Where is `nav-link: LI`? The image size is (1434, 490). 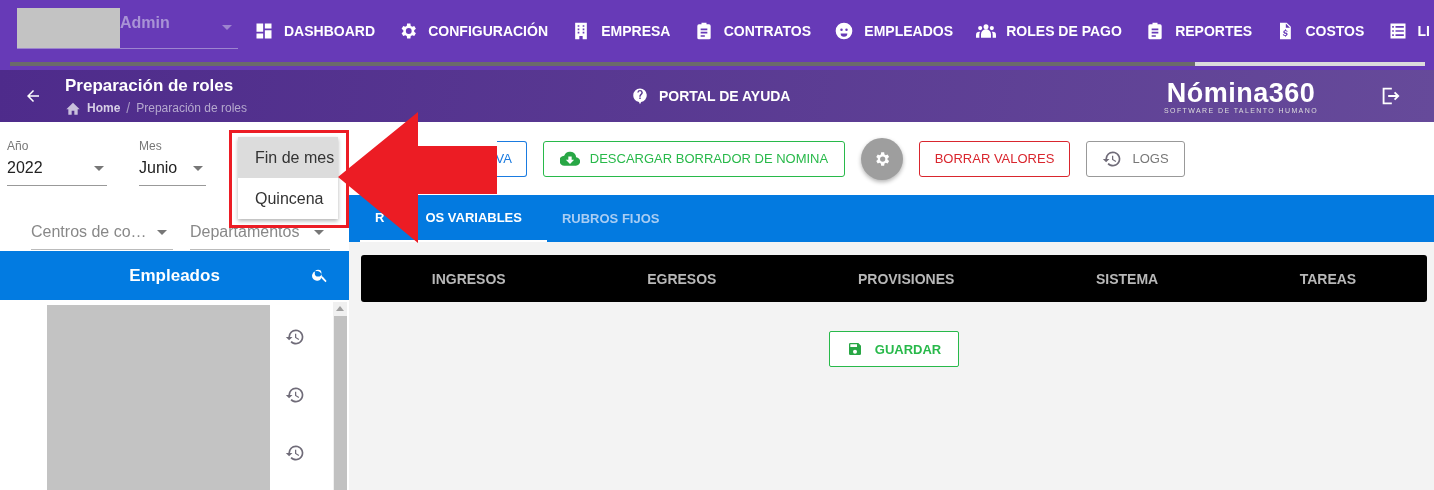
nav-link: LI is located at coordinates (1408, 31).